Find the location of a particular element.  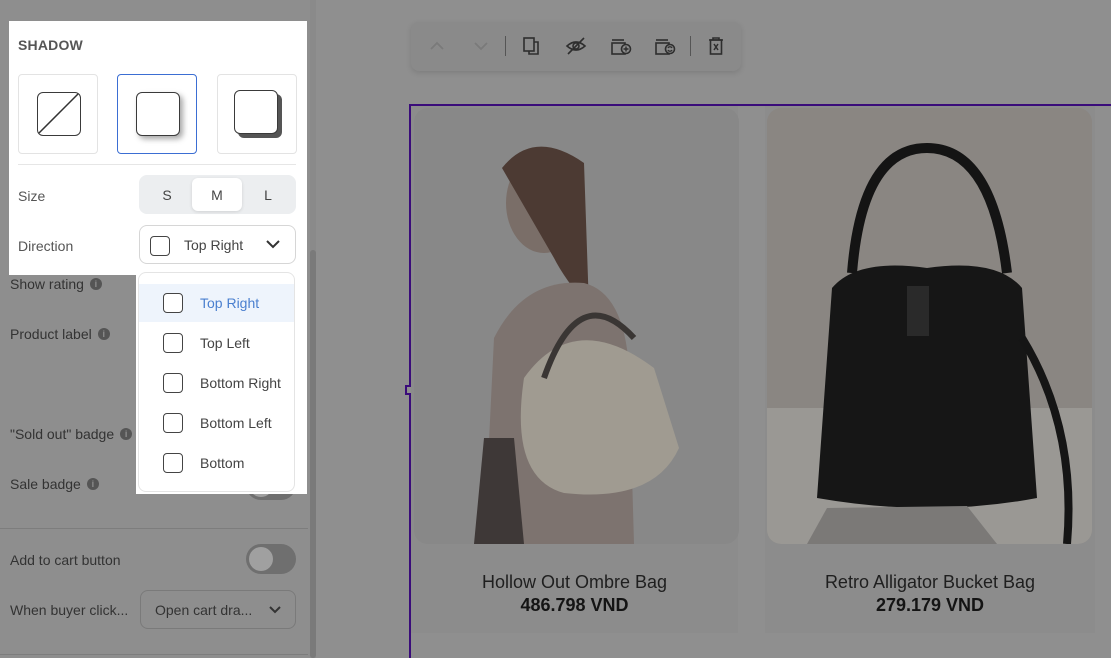

hide-icon is located at coordinates (576, 46).